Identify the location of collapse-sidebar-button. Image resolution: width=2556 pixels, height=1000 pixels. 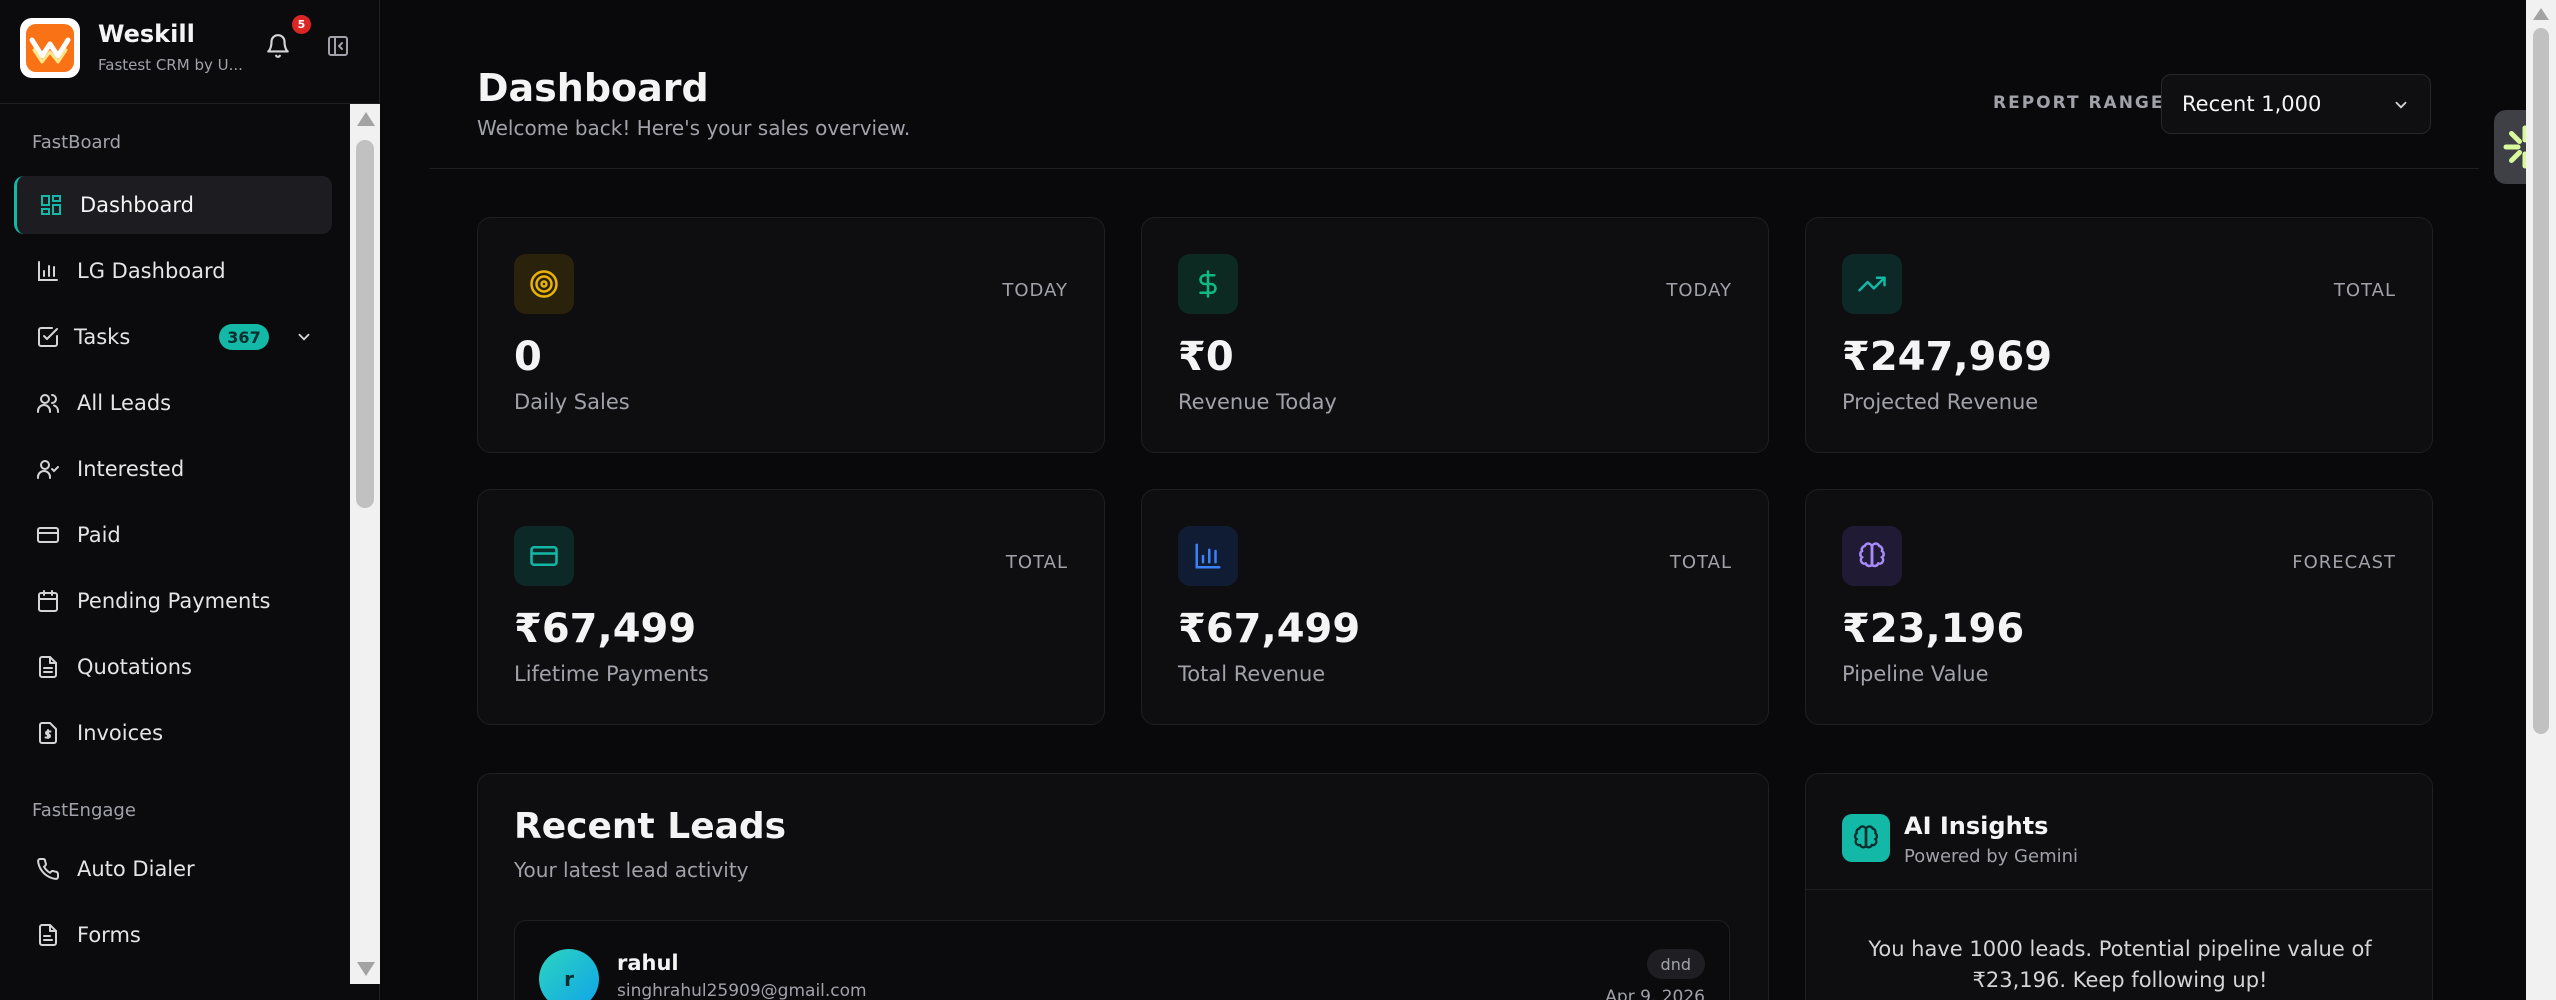
(338, 46).